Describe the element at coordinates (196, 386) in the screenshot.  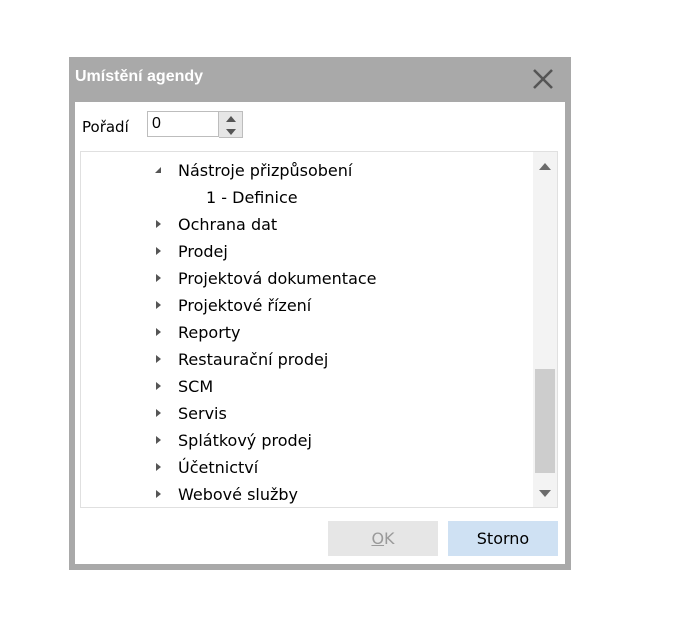
I see `tree-item-label: SCM` at that location.